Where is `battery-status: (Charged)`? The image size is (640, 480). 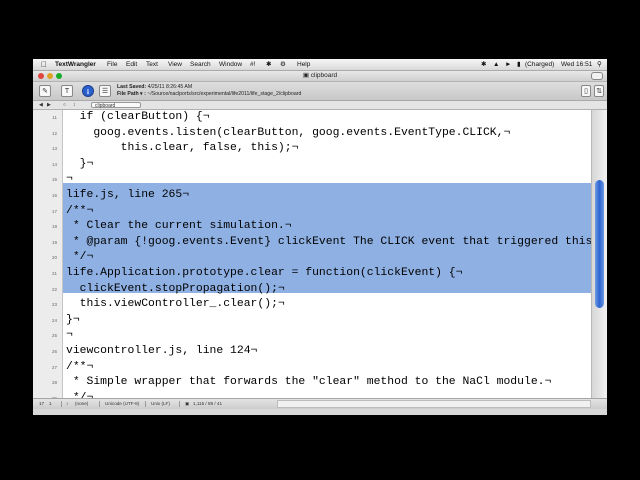
battery-status: (Charged) is located at coordinates (539, 64).